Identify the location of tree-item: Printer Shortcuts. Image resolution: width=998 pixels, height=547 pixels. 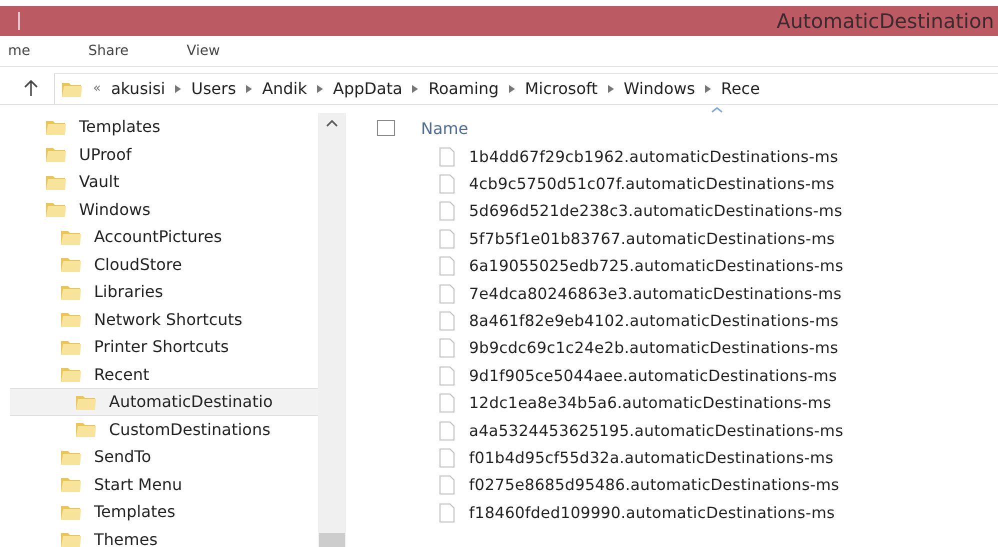
(164, 346).